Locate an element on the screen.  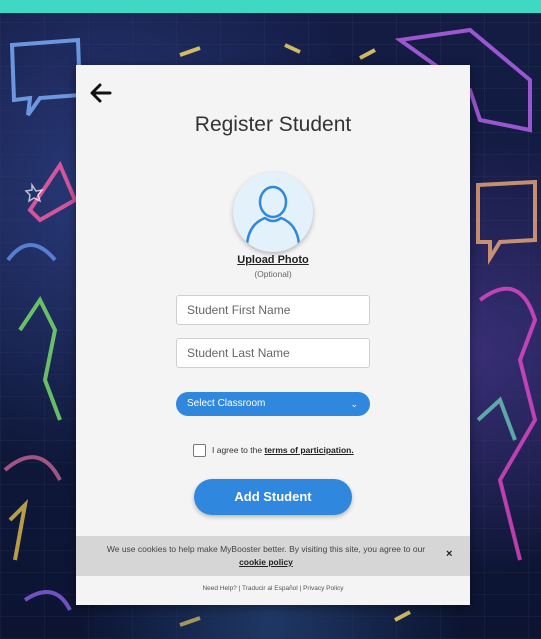
avatar is located at coordinates (273, 212).